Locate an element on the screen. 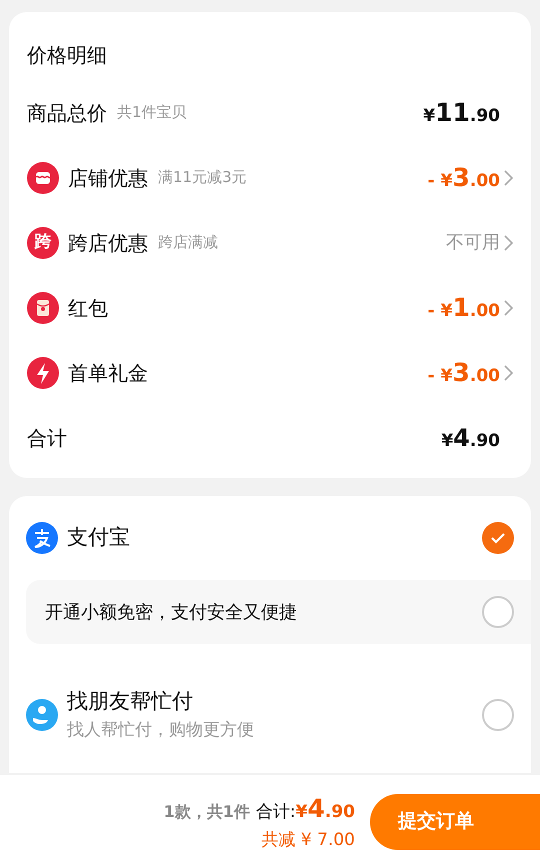  row-note: 跨店满减 is located at coordinates (188, 243).